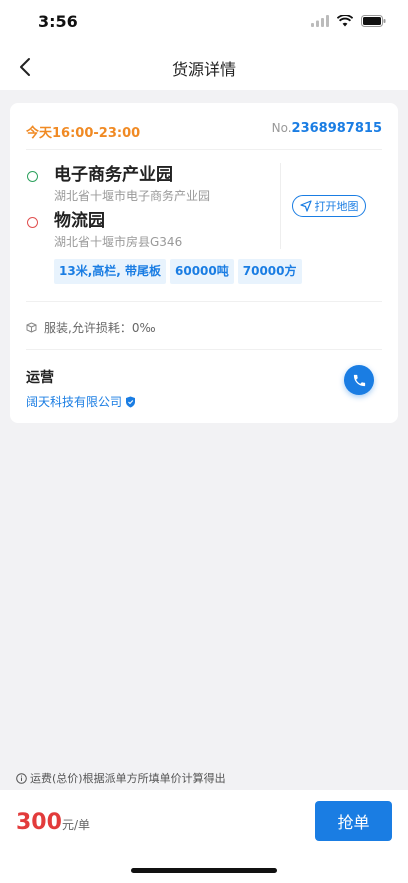  Describe the element at coordinates (110, 271) in the screenshot. I see `tag-vehicle: 13米,高栏, 带尾板` at that location.